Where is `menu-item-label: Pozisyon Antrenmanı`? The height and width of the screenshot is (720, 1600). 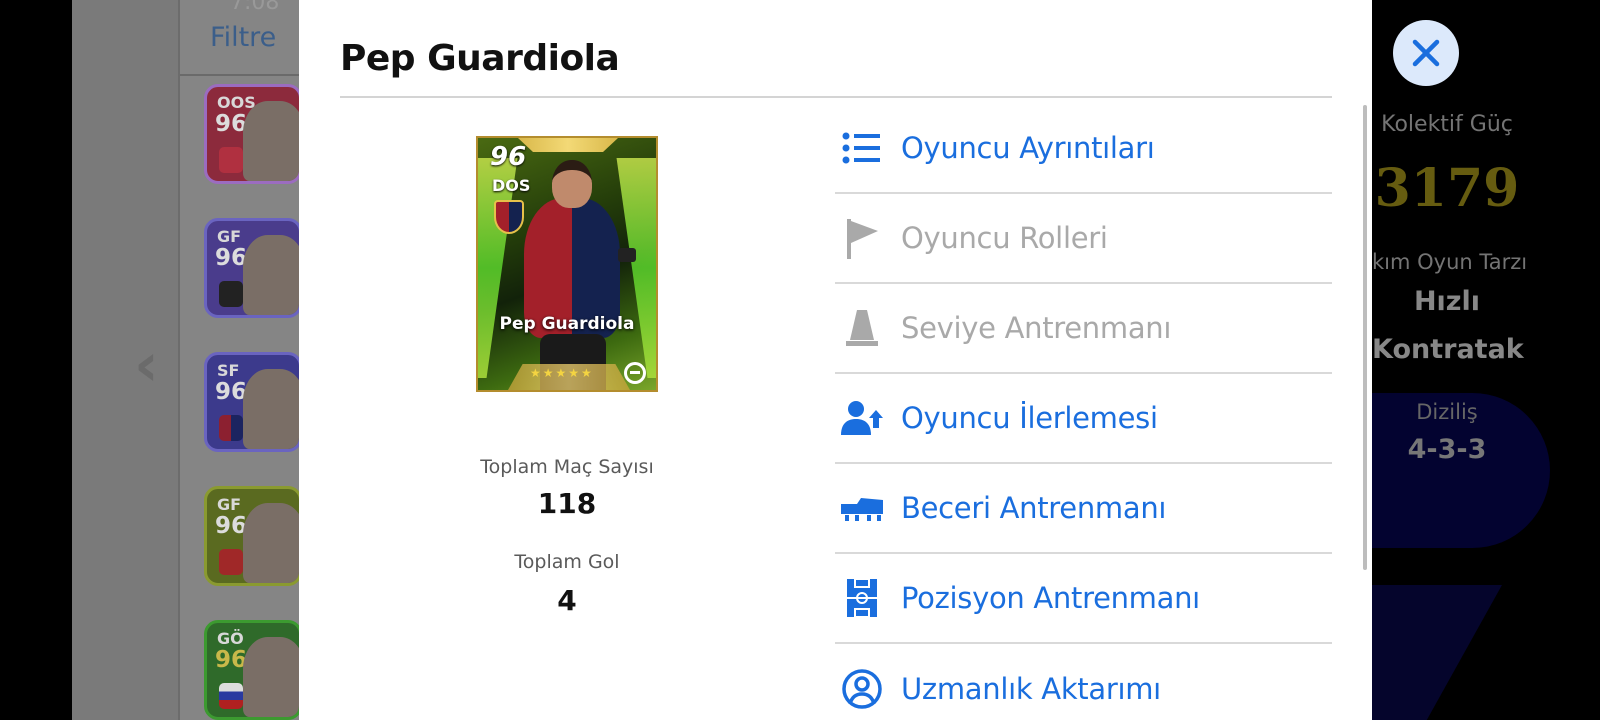
menu-item-label: Pozisyon Antrenmanı is located at coordinates (1050, 598).